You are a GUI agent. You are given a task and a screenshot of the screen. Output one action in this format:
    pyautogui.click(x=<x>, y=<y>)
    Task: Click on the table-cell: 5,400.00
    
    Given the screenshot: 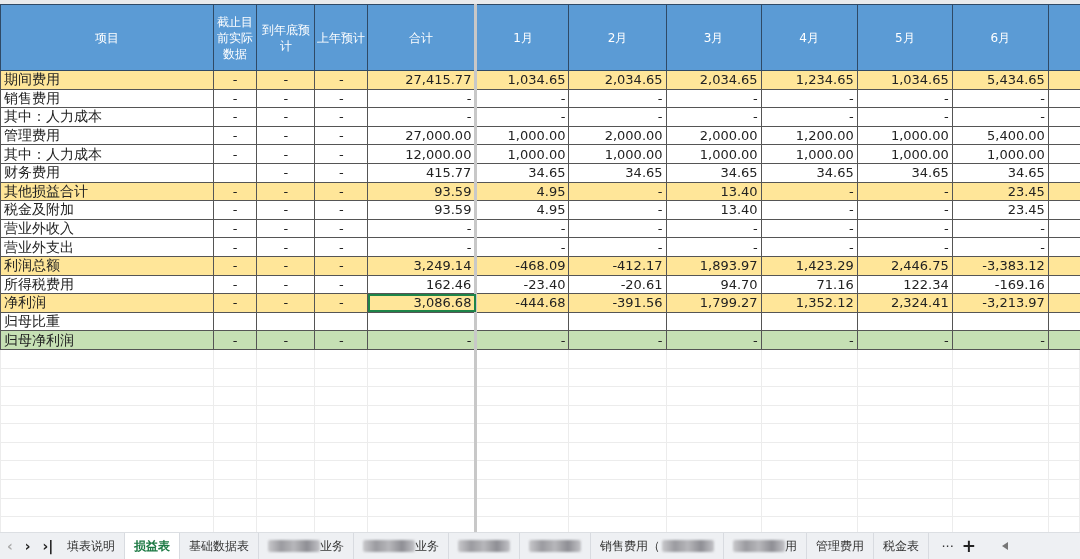 What is the action you would take?
    pyautogui.click(x=1000, y=135)
    